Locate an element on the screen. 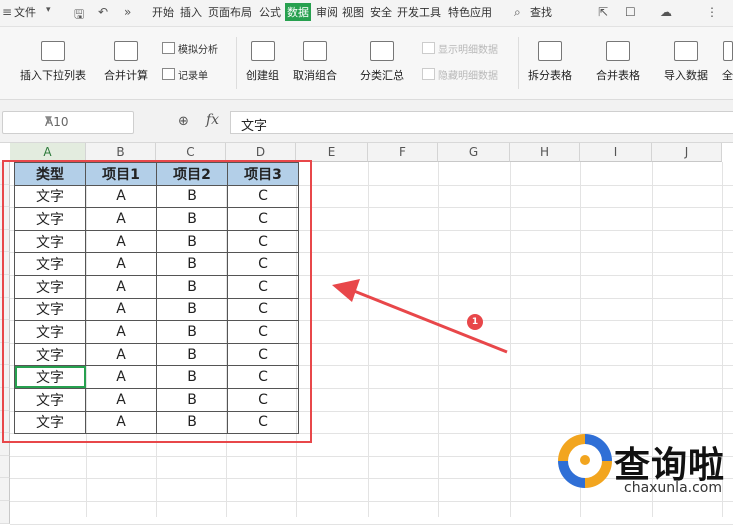 The width and height of the screenshot is (733, 525). watermark-url: chaxunla.com is located at coordinates (673, 488).